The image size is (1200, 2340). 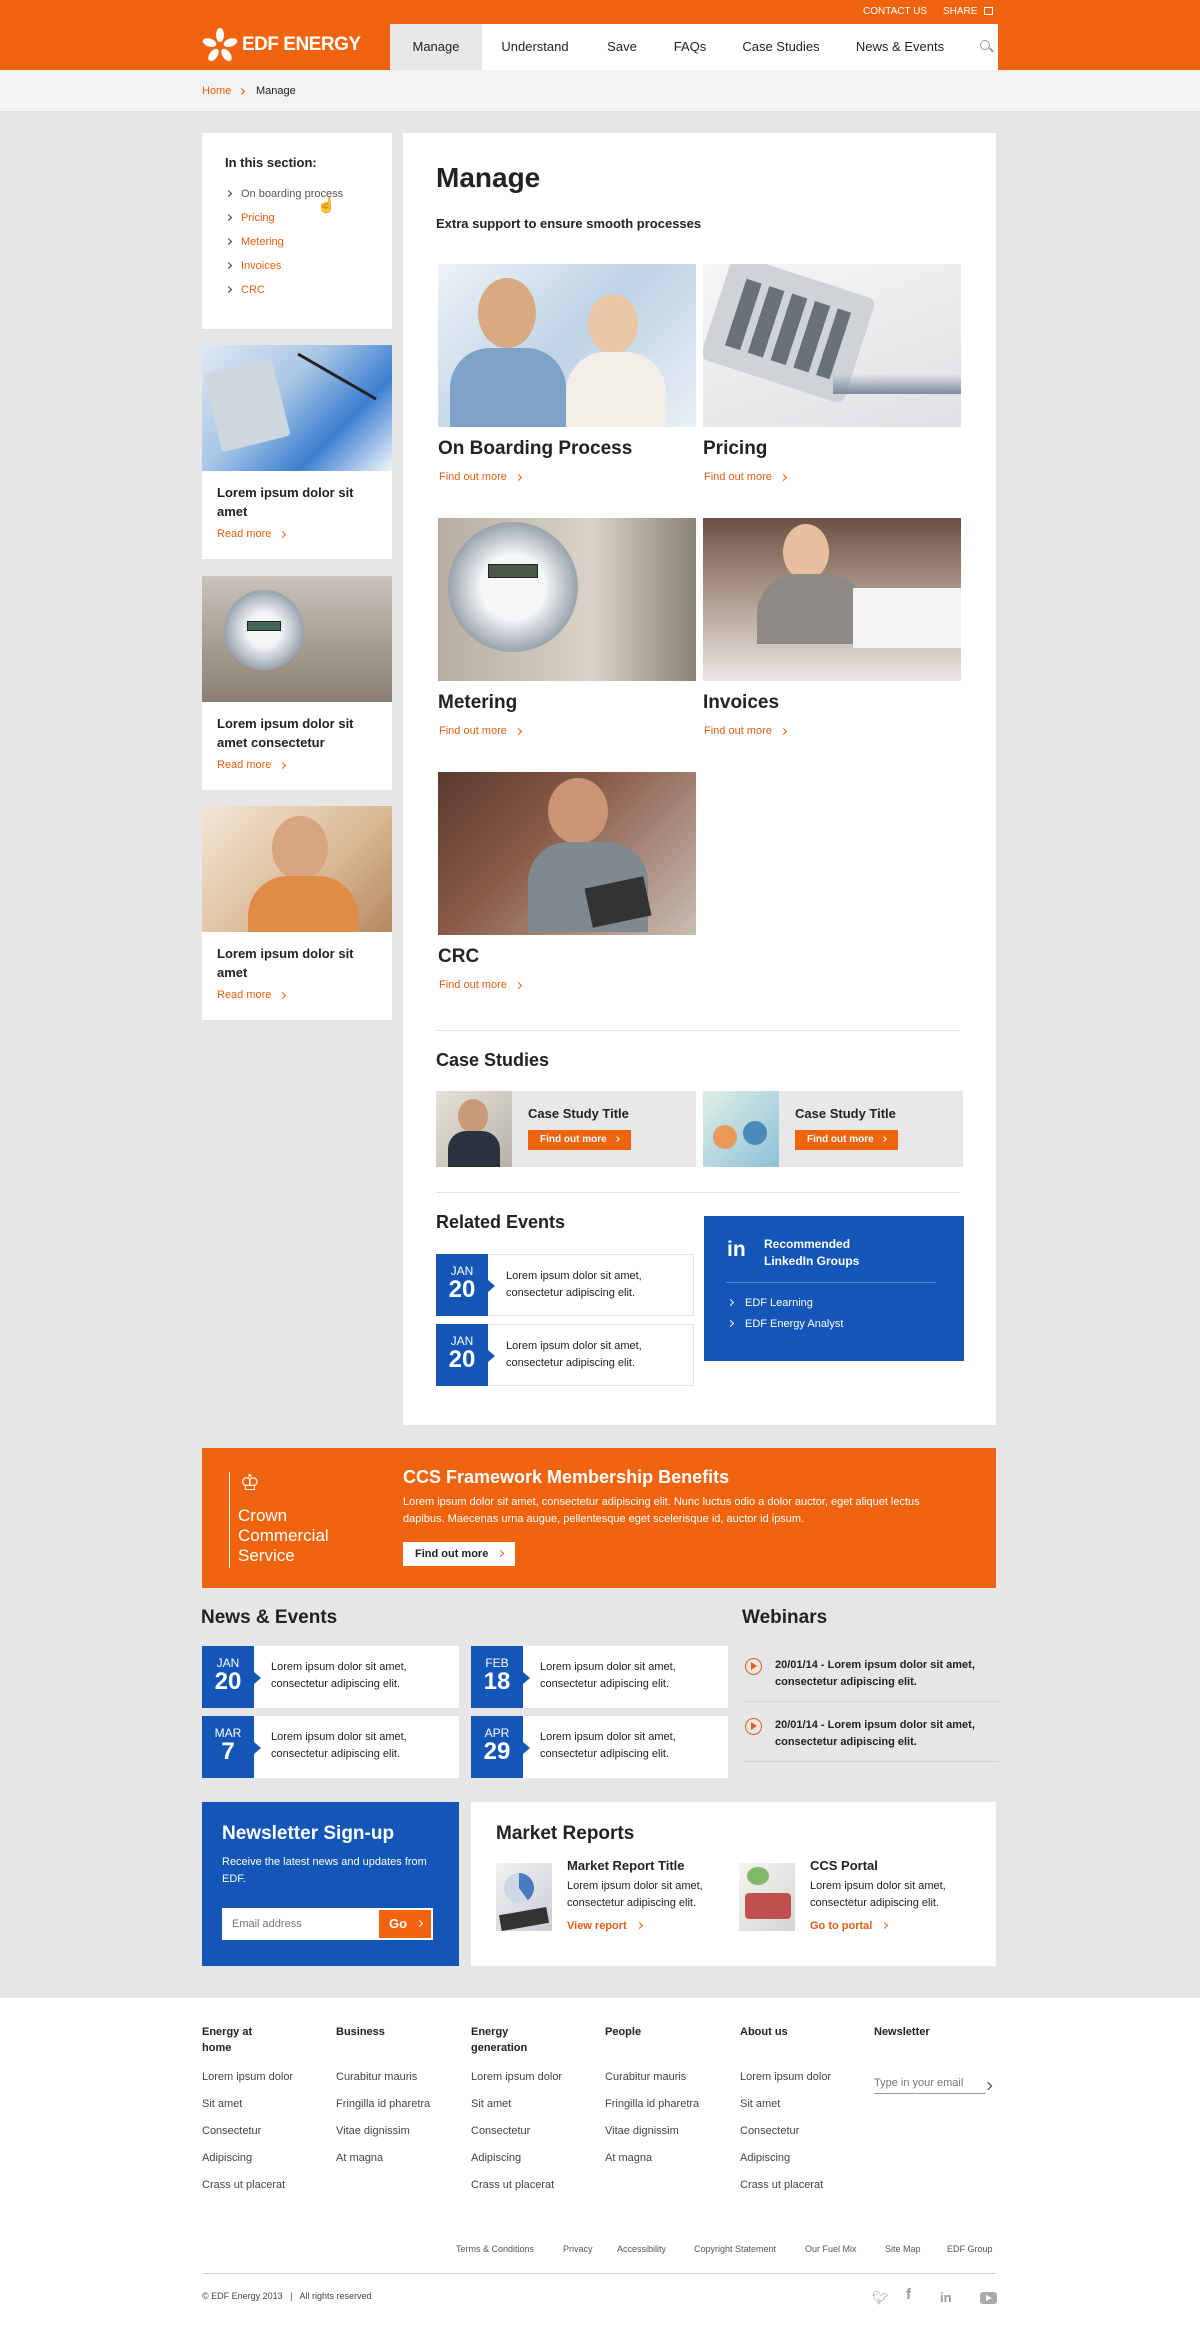 What do you see at coordinates (831, 2249) in the screenshot?
I see `legal-link: Our Fuel Mix` at bounding box center [831, 2249].